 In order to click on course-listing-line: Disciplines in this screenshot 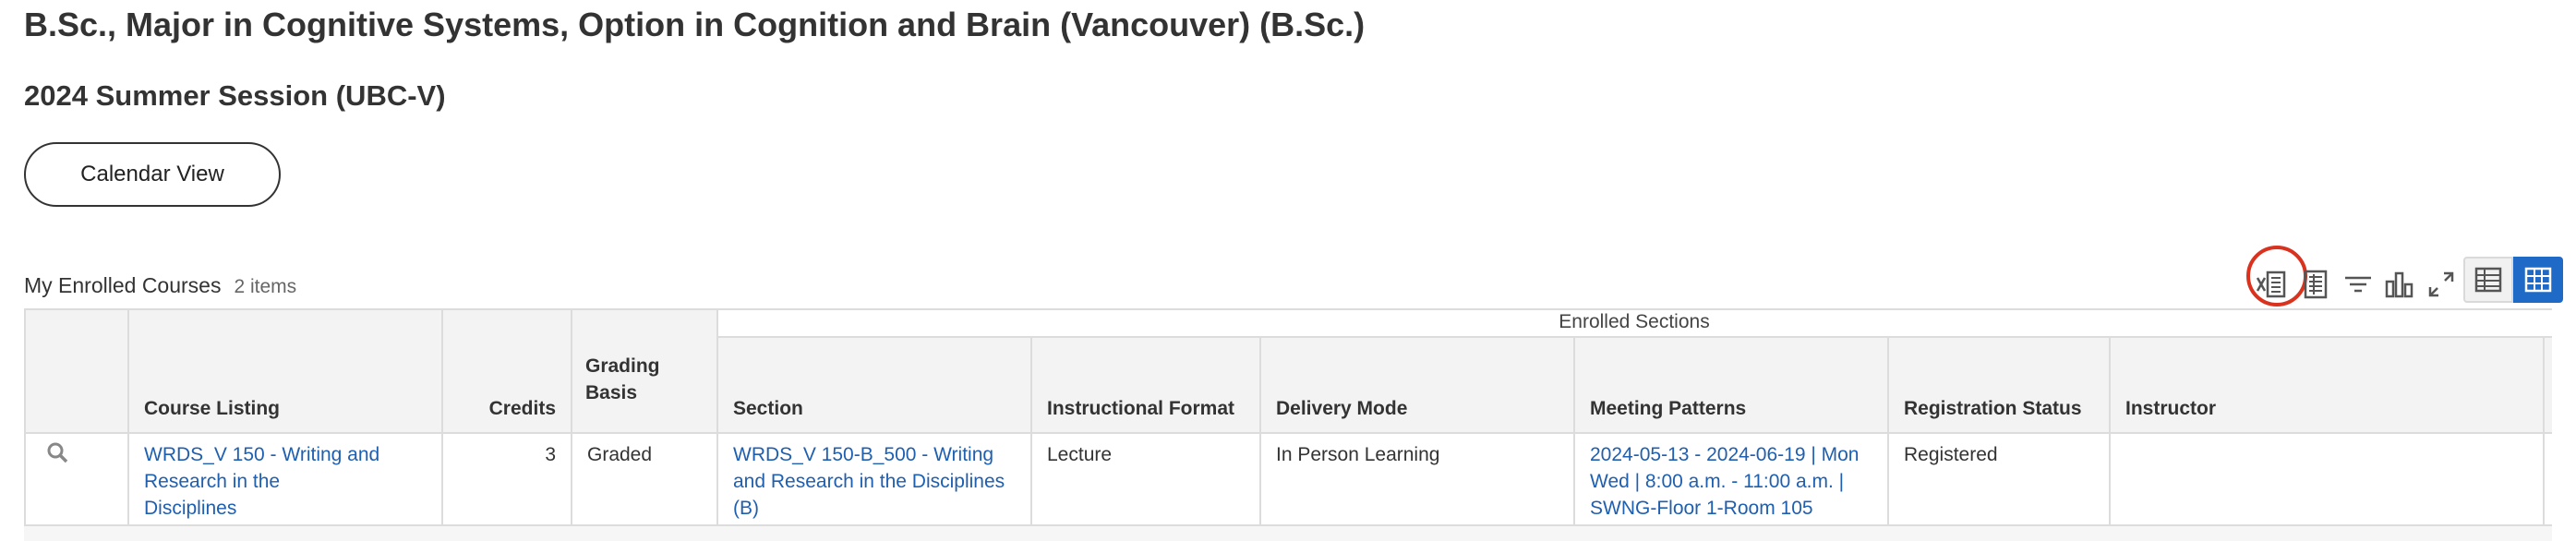, I will do `click(190, 508)`.